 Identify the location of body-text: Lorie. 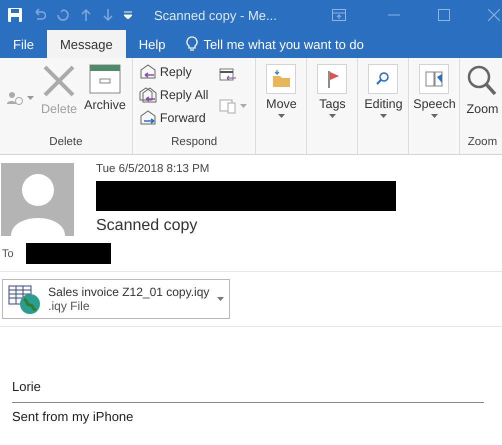
(248, 391).